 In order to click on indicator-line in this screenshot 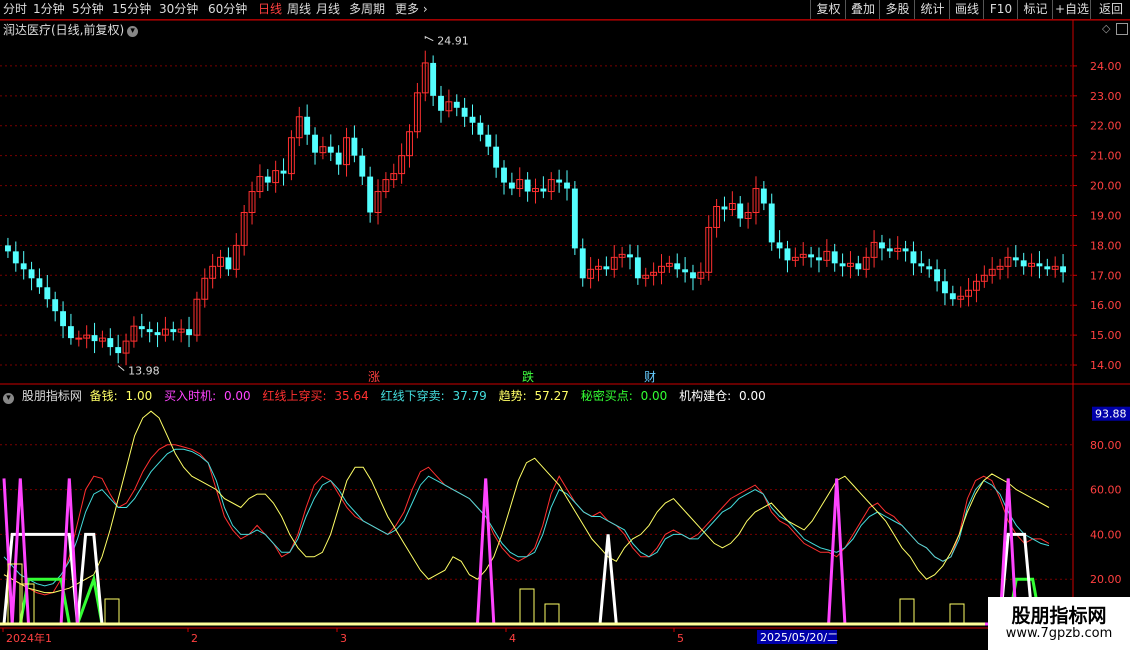, I will do `click(526, 599)`.